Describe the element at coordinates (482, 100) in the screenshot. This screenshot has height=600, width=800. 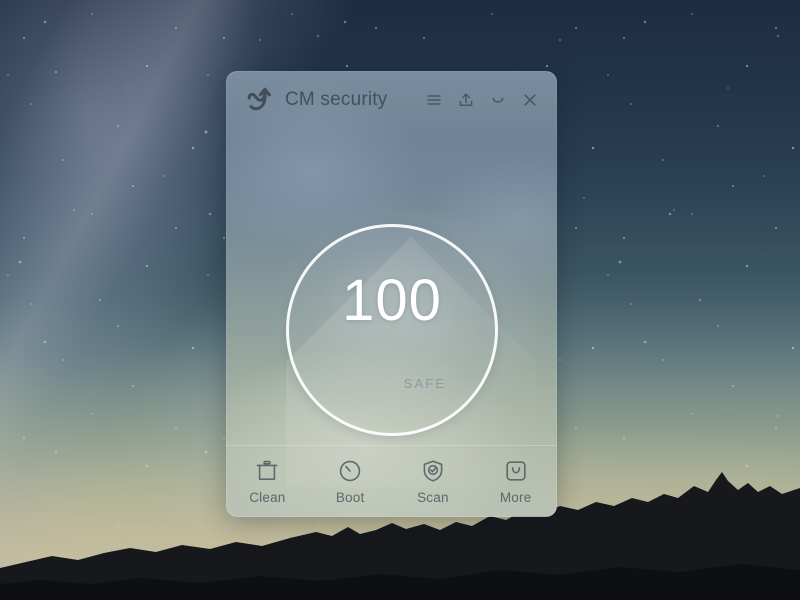
I see `window-controls` at that location.